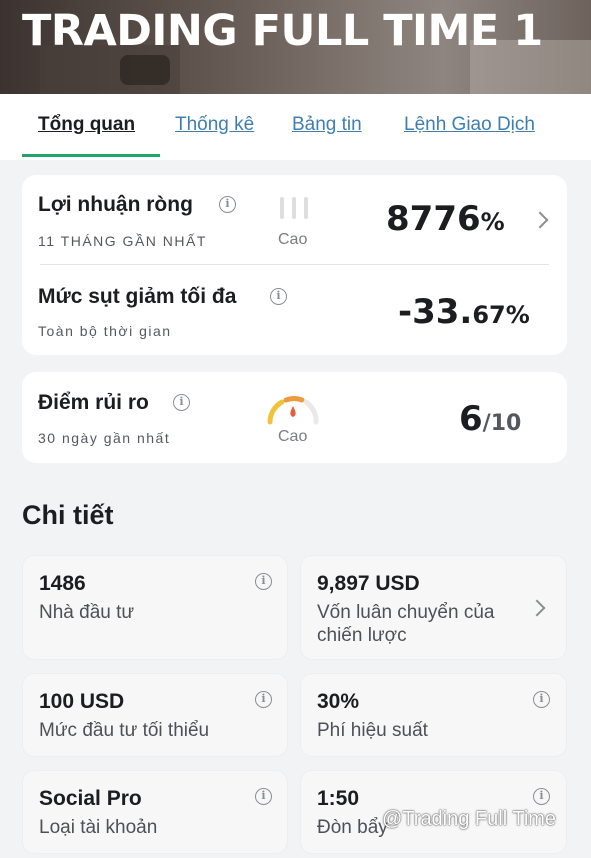 This screenshot has width=591, height=858. I want to click on risk-score-title: Điểm rủi ro, so click(93, 402).